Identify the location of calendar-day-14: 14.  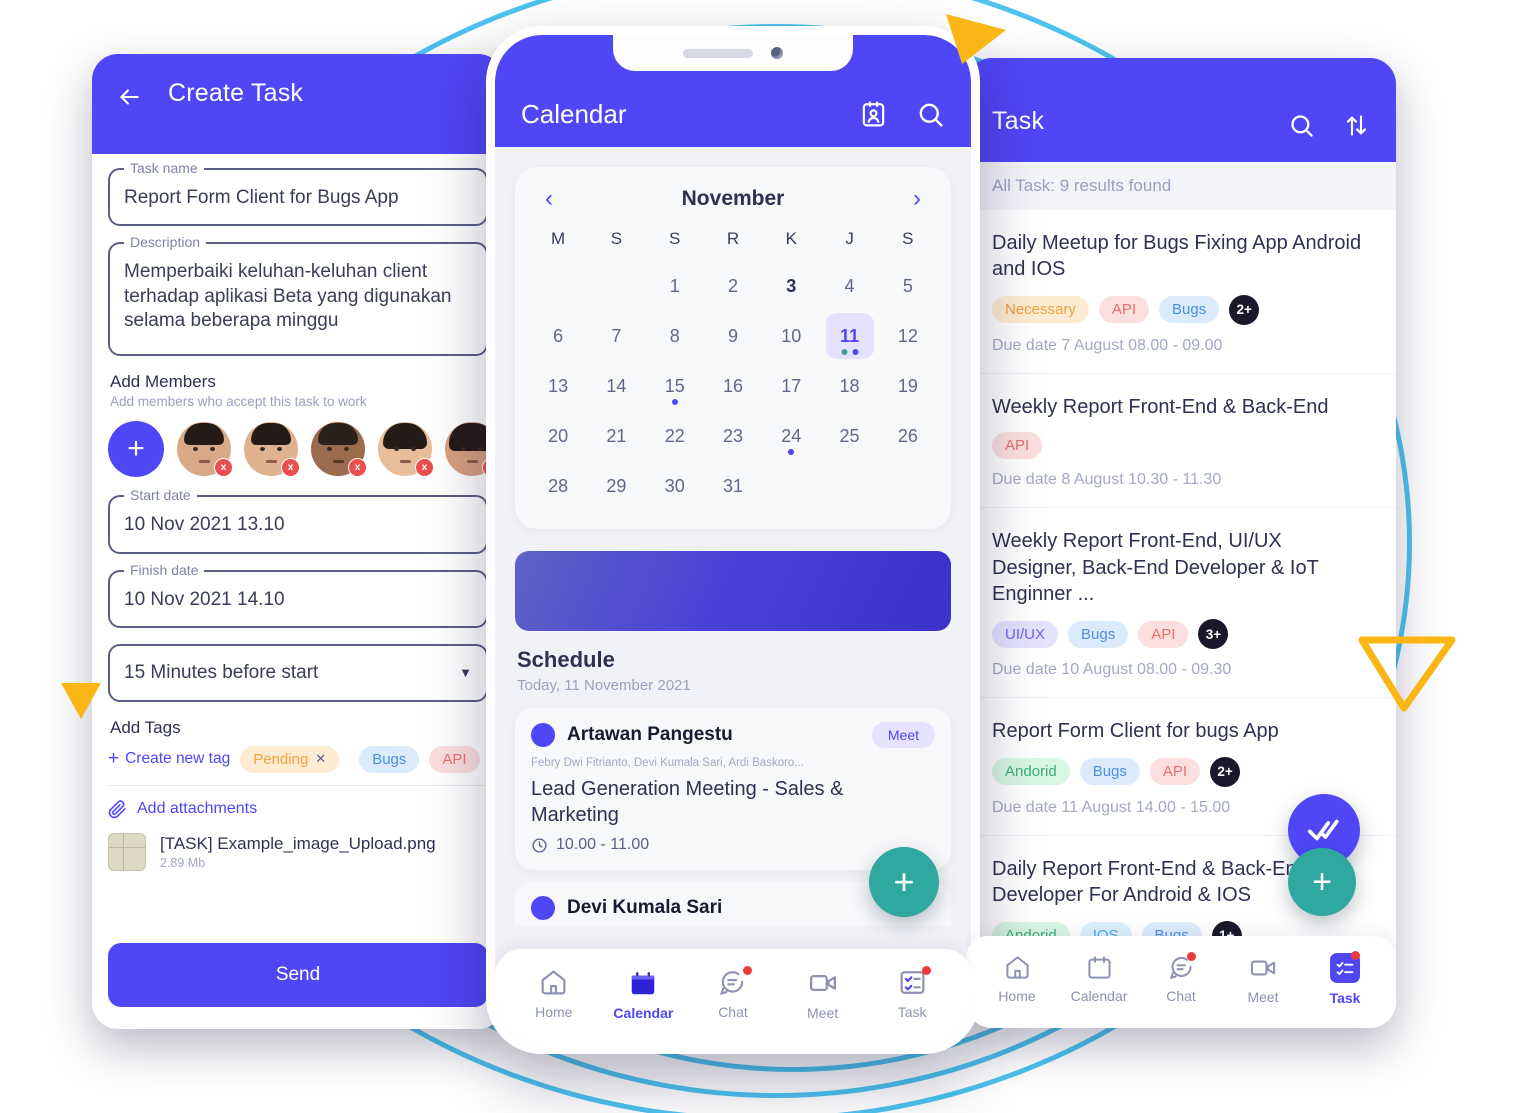
(616, 386).